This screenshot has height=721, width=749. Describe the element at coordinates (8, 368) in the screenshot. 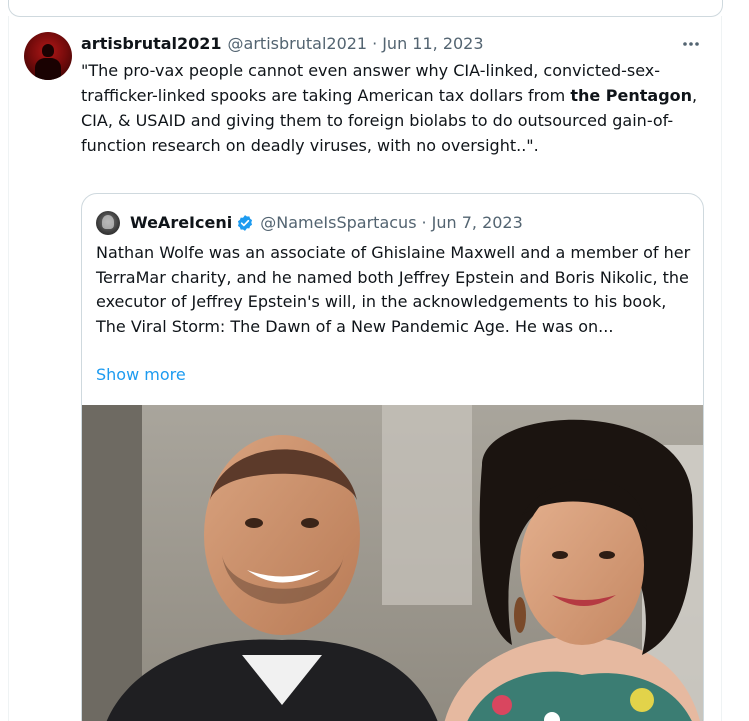

I see `timeline-border-left` at that location.